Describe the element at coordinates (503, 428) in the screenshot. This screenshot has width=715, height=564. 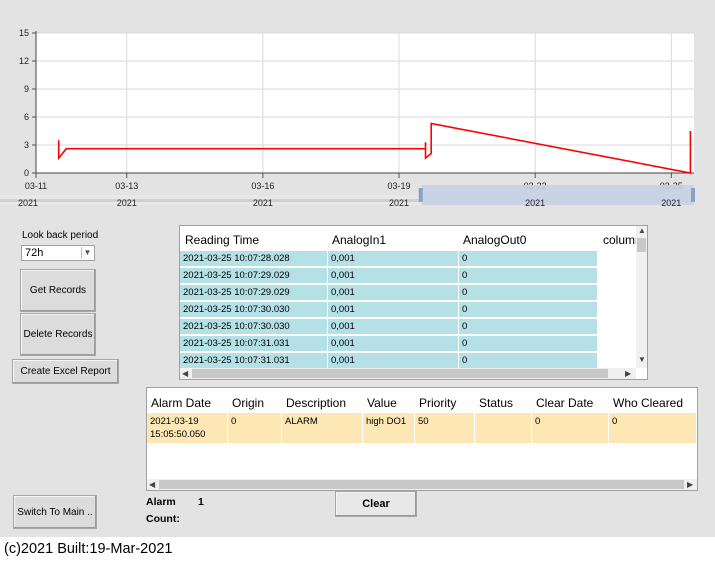
I see `alarm-cell` at that location.